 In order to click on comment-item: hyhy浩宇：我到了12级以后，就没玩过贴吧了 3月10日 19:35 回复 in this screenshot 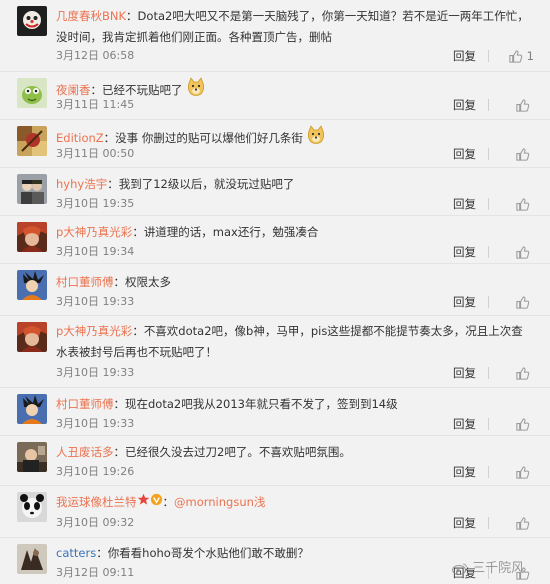, I will do `click(275, 192)`.